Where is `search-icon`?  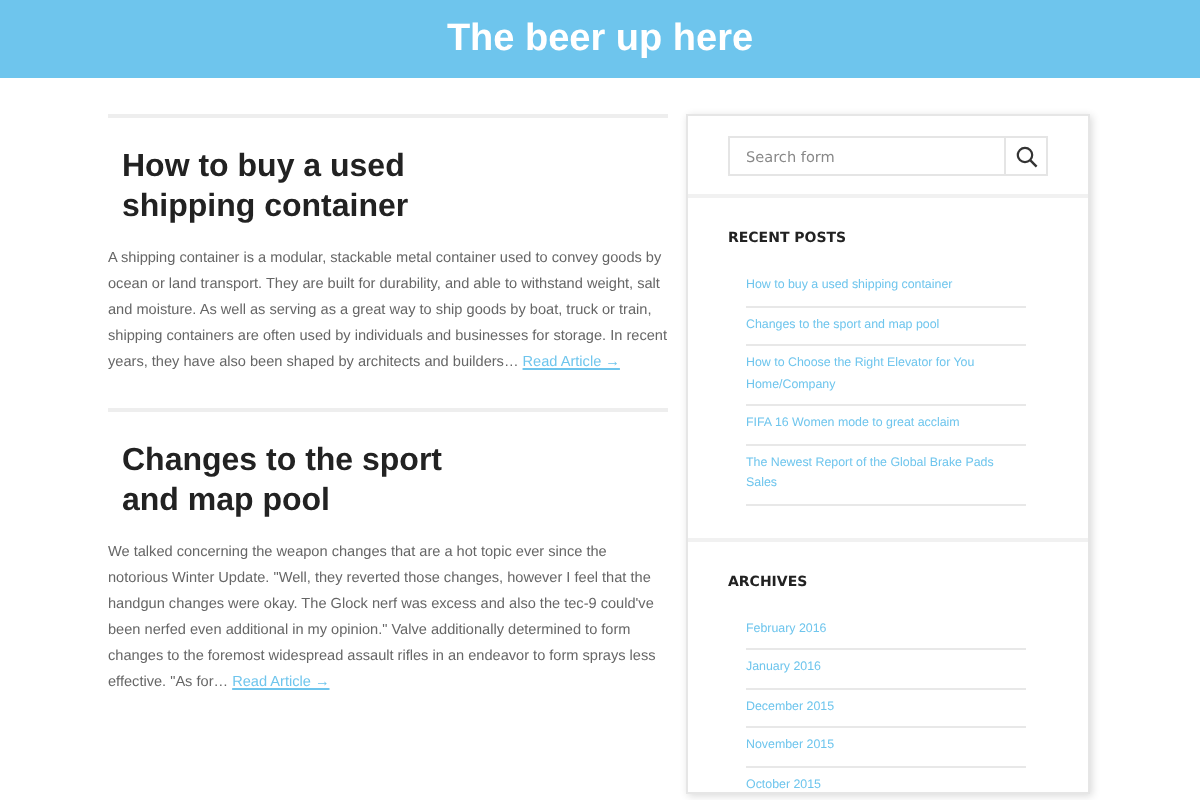
search-icon is located at coordinates (1026, 156).